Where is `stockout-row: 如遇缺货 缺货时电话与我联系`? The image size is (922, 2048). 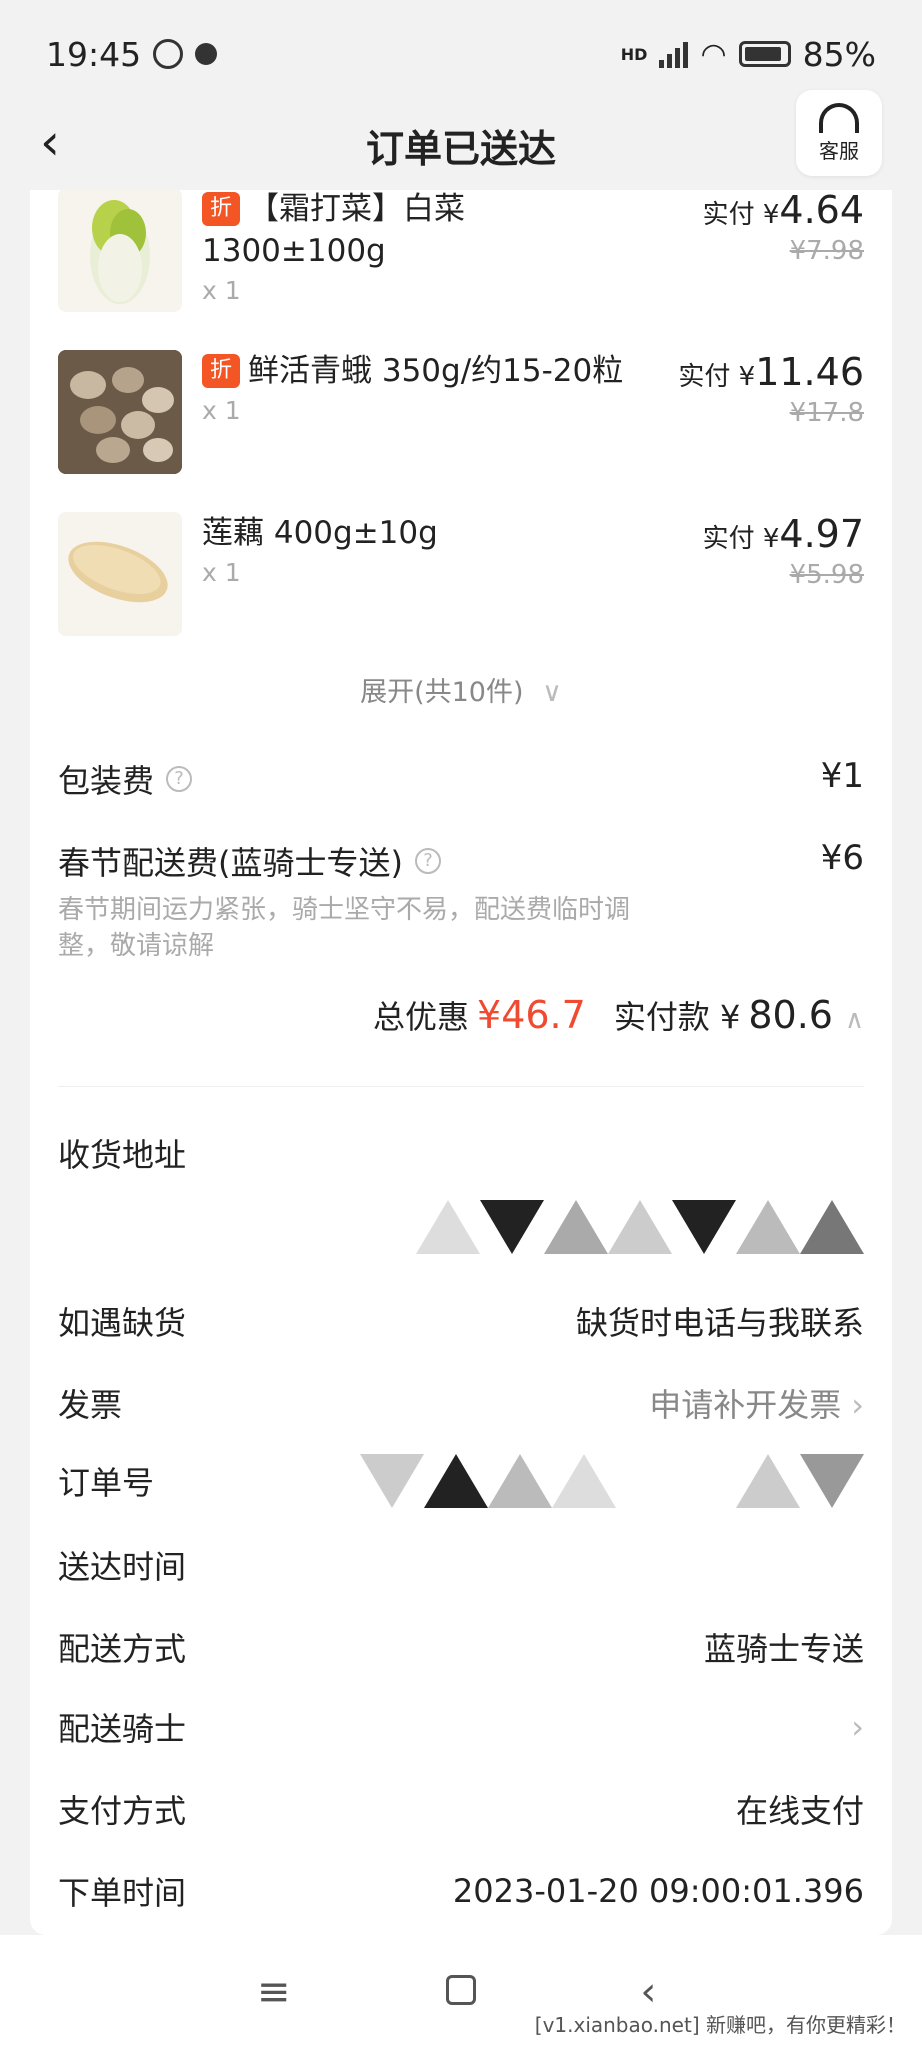 stockout-row: 如遇缺货 缺货时电话与我联系 is located at coordinates (461, 1321).